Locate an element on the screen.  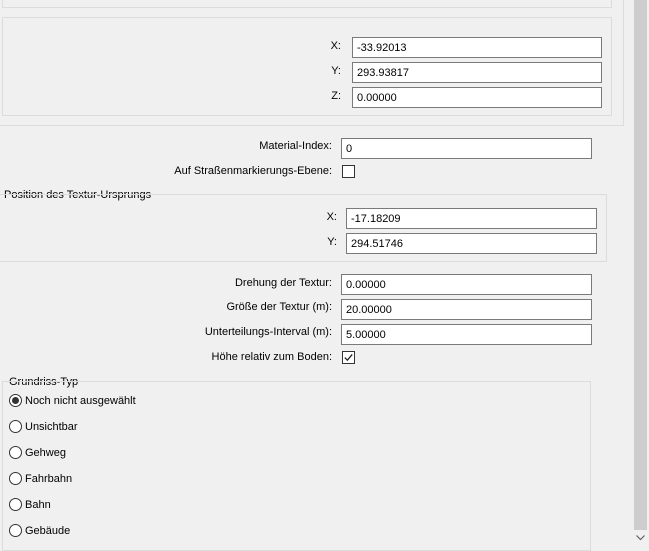
radio-label: Gehweg is located at coordinates (45, 453).